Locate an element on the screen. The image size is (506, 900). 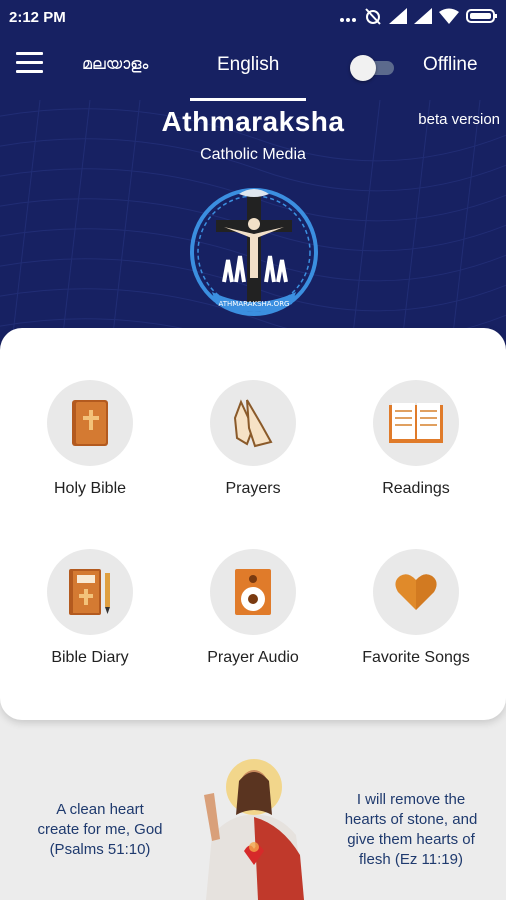
bible-book-icon is located at coordinates (90, 423).